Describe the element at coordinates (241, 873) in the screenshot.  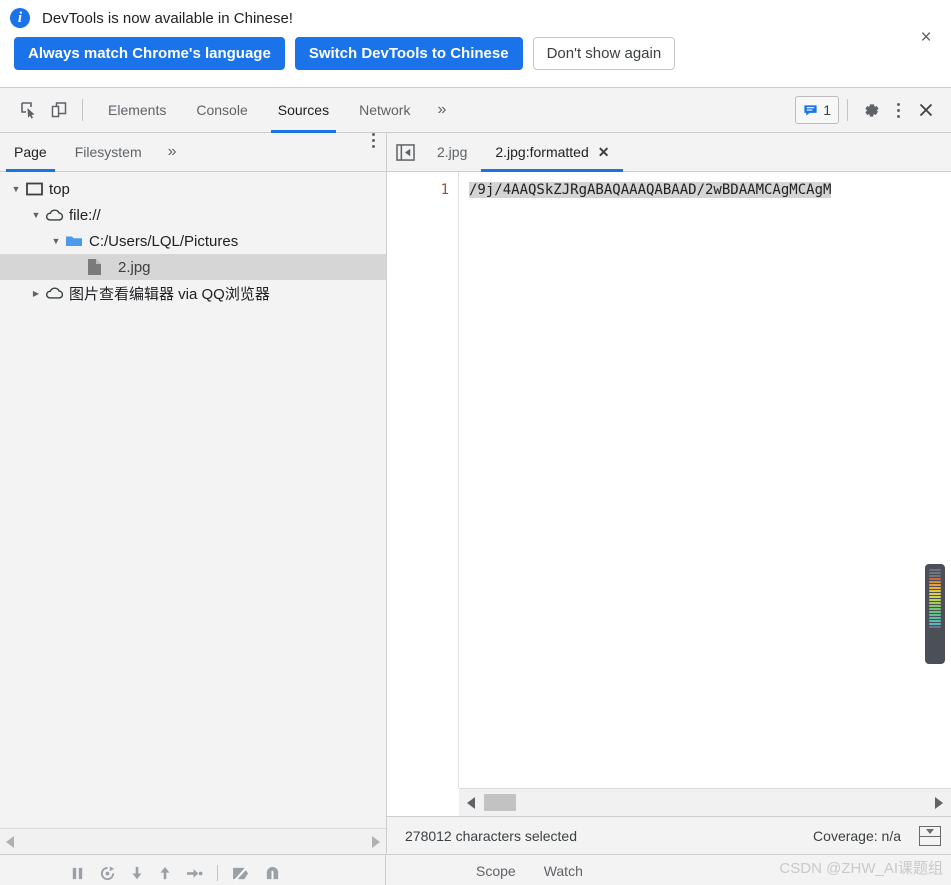
I see `deactivate-breakpoints-icon` at that location.